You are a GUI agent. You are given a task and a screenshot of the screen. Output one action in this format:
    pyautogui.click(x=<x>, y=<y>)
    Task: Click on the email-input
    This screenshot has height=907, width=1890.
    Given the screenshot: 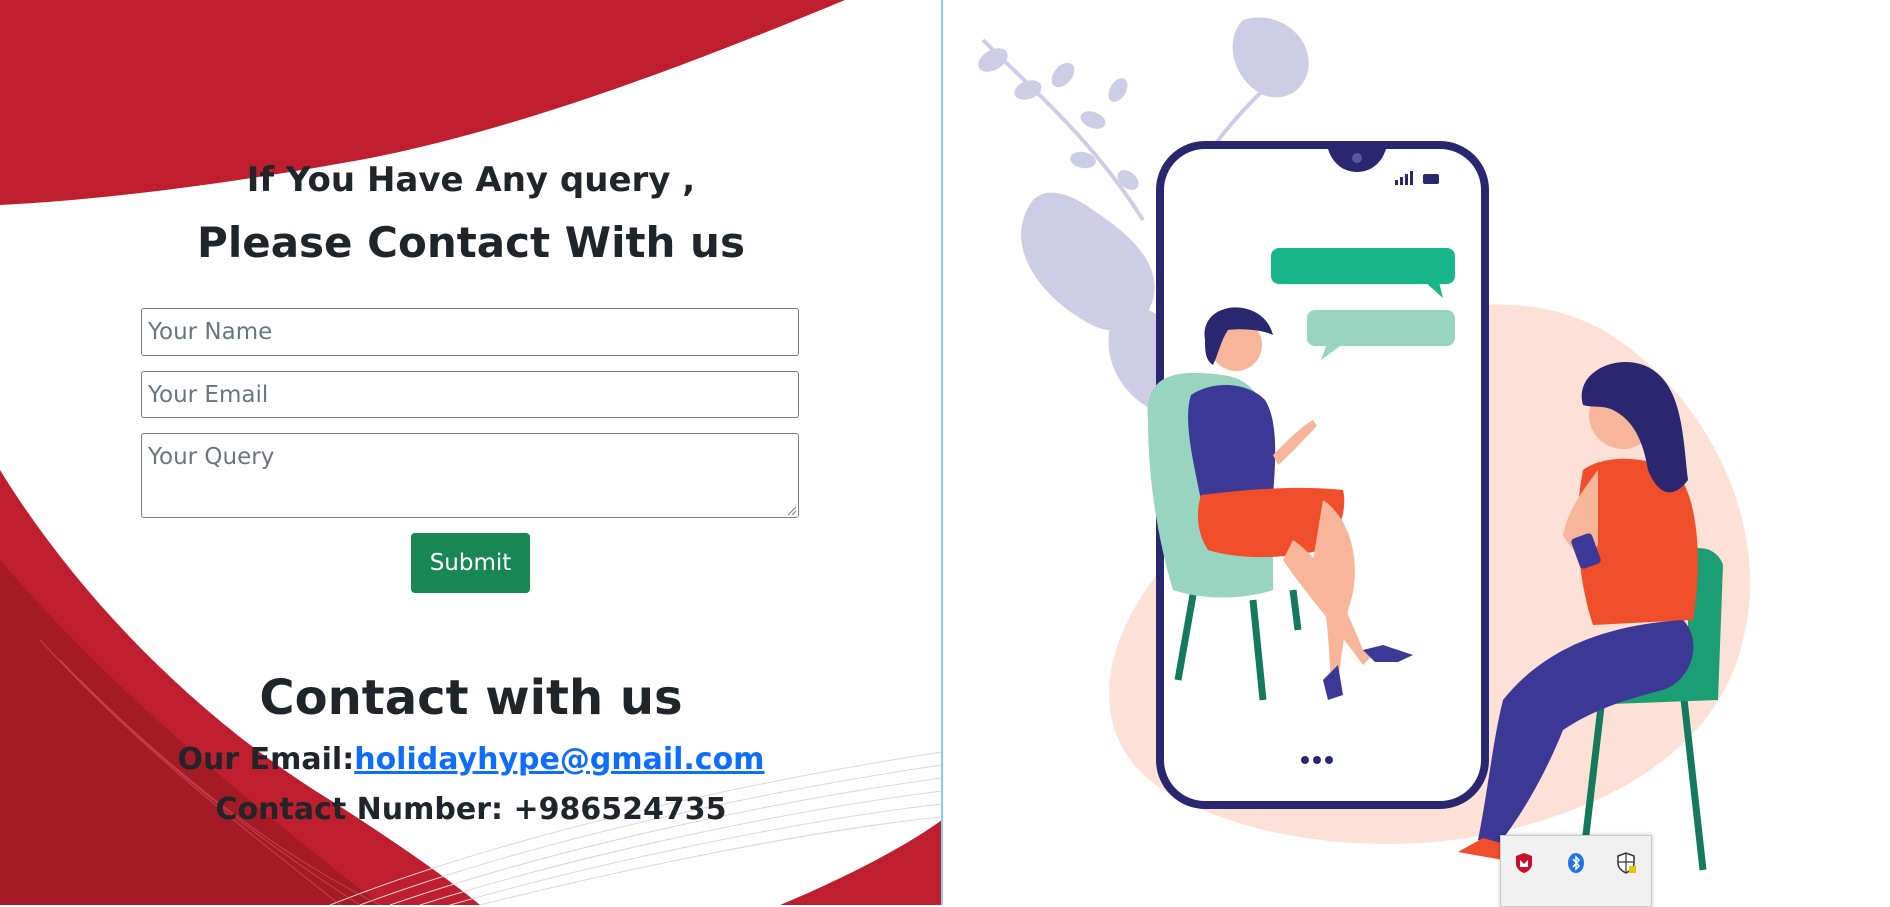 What is the action you would take?
    pyautogui.click(x=470, y=394)
    